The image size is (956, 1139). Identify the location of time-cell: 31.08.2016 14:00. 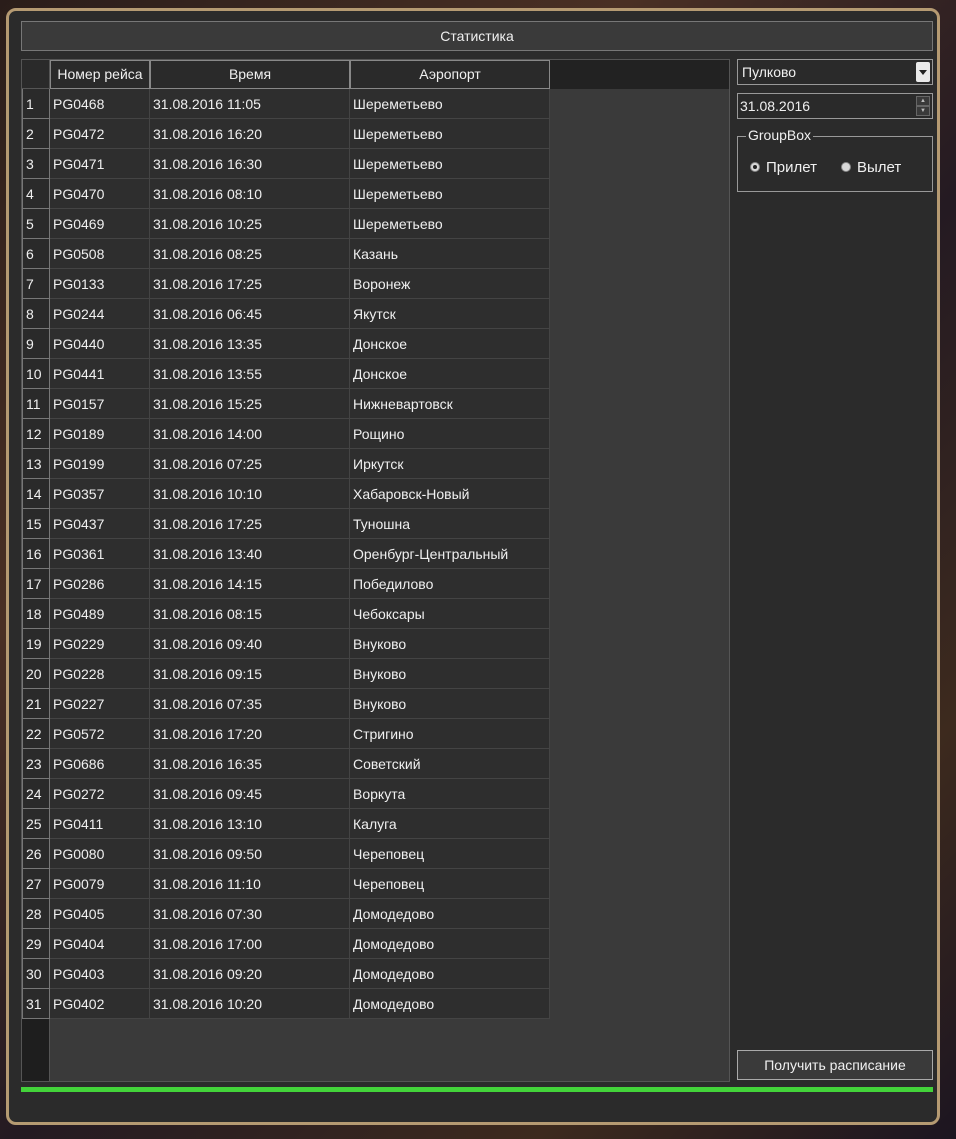
(250, 434).